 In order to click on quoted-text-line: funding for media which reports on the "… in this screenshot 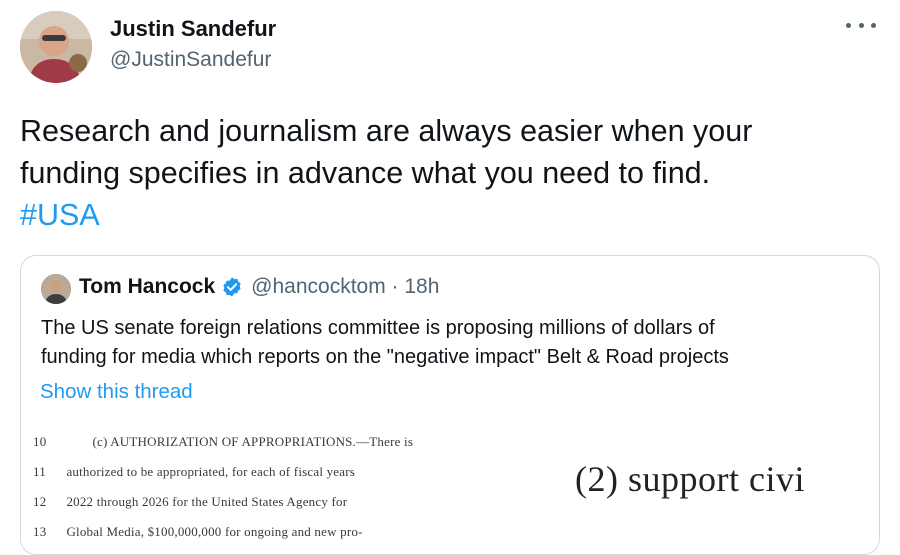, I will do `click(385, 357)`.